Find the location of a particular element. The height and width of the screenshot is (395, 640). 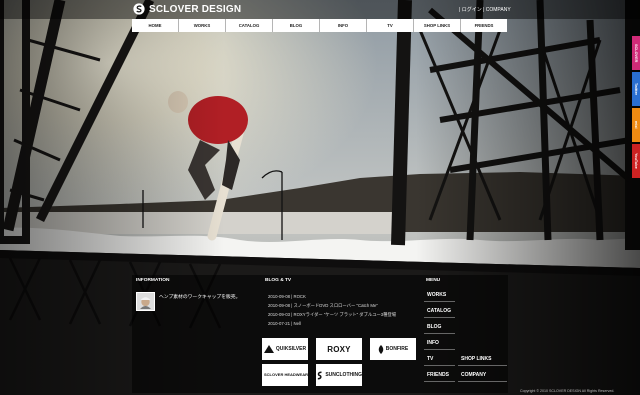

menu-info: INFO is located at coordinates (439, 343).